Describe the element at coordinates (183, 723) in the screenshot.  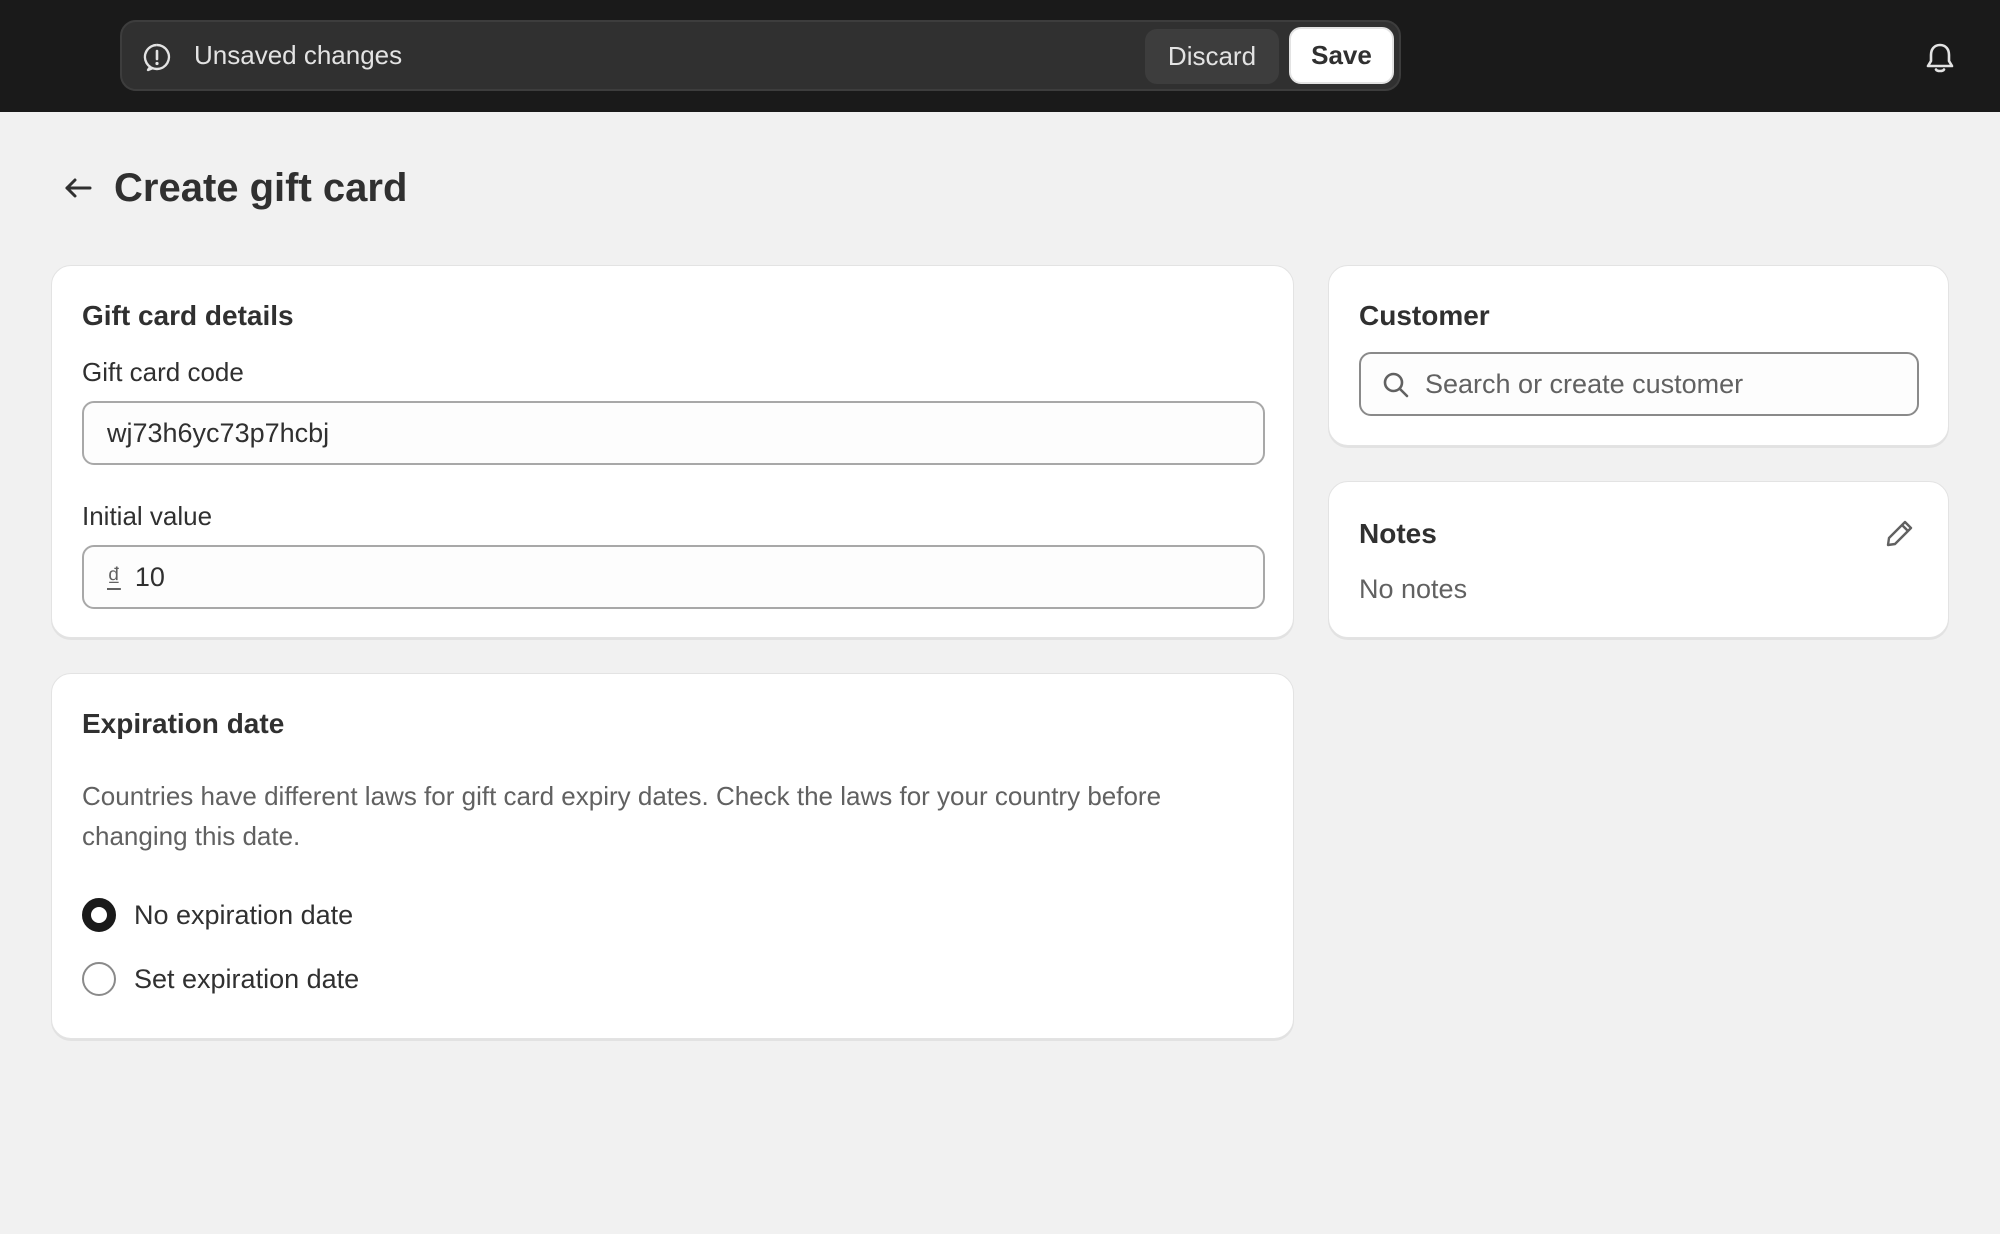
I see `card-title: Expiration date` at that location.